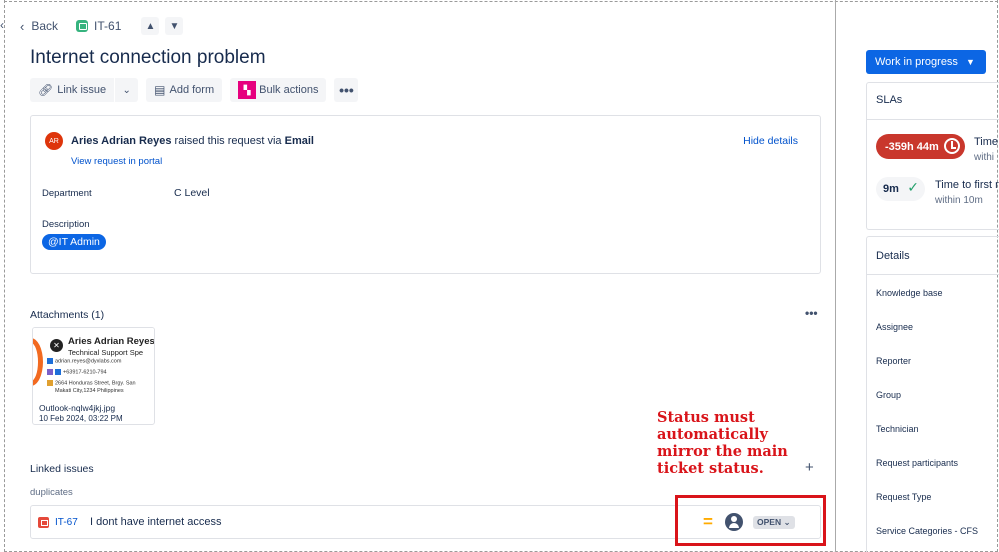  Describe the element at coordinates (22, 26) in the screenshot. I see `chevron-left-icon: ‹` at that location.